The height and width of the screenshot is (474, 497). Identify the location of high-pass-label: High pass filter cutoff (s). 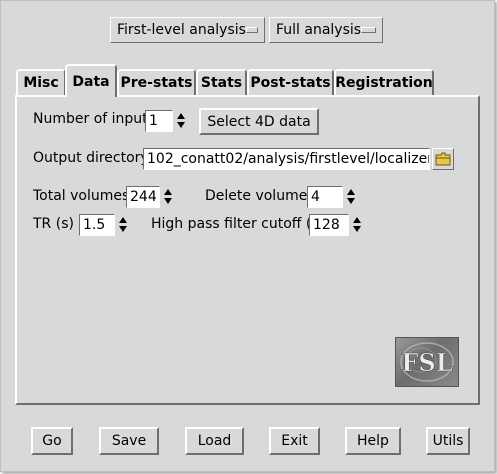
(238, 224).